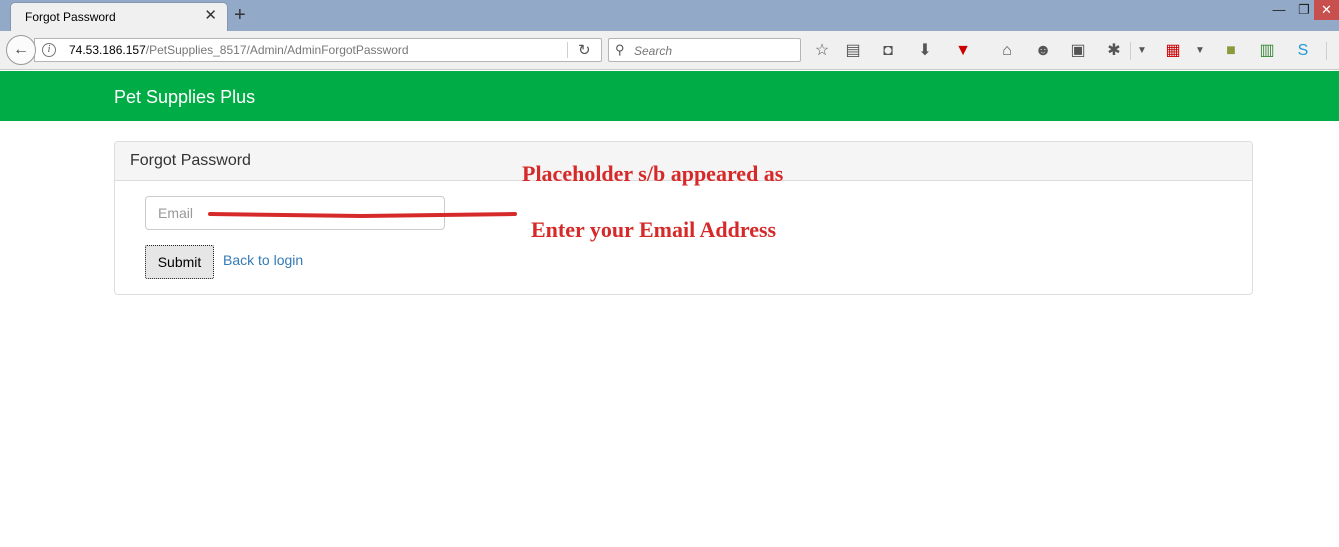 Image resolution: width=1339 pixels, height=547 pixels. I want to click on annotation-line-2: Enter your Email Address, so click(654, 229).